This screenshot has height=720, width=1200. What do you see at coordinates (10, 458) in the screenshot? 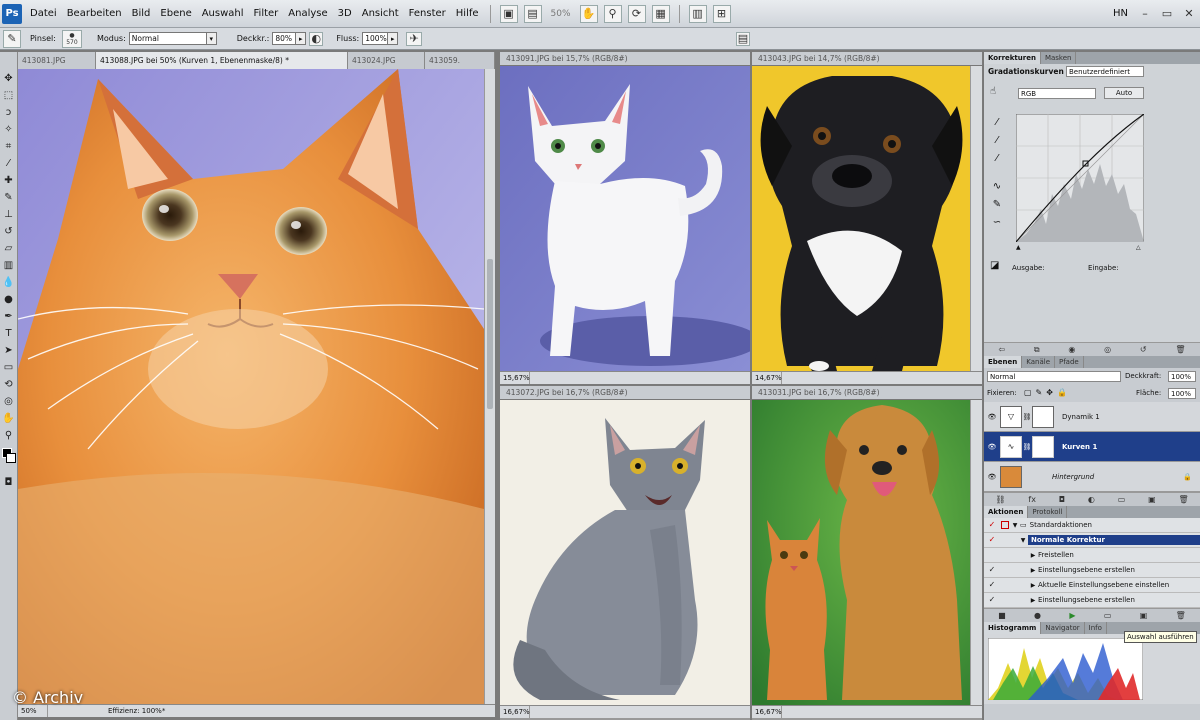
I see `background-color` at bounding box center [10, 458].